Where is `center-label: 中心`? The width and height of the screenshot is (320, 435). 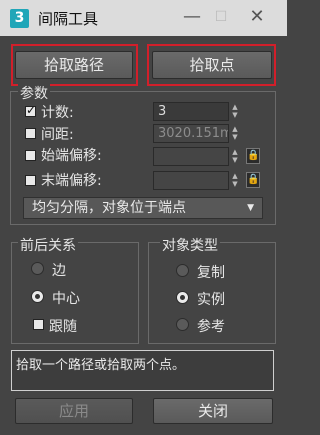
center-label: 中心 is located at coordinates (66, 299).